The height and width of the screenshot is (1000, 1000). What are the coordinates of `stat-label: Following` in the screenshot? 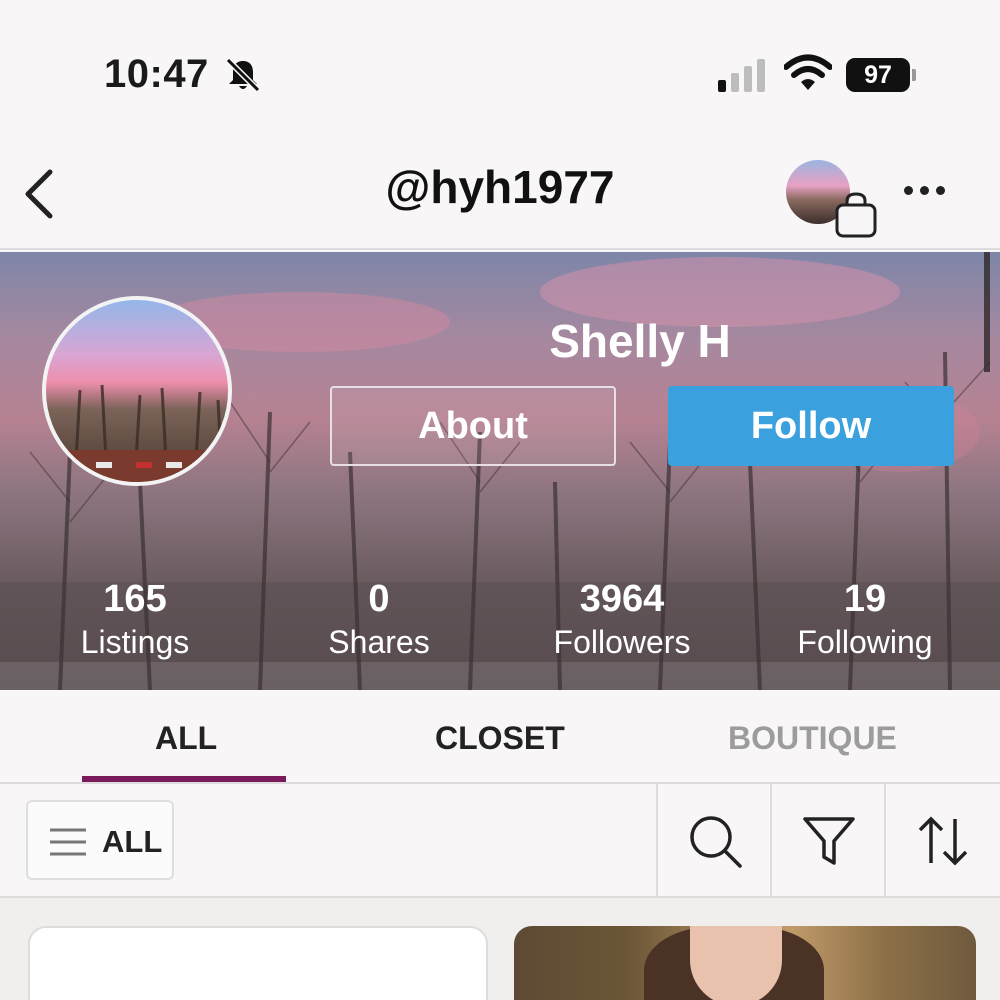 It's located at (865, 642).